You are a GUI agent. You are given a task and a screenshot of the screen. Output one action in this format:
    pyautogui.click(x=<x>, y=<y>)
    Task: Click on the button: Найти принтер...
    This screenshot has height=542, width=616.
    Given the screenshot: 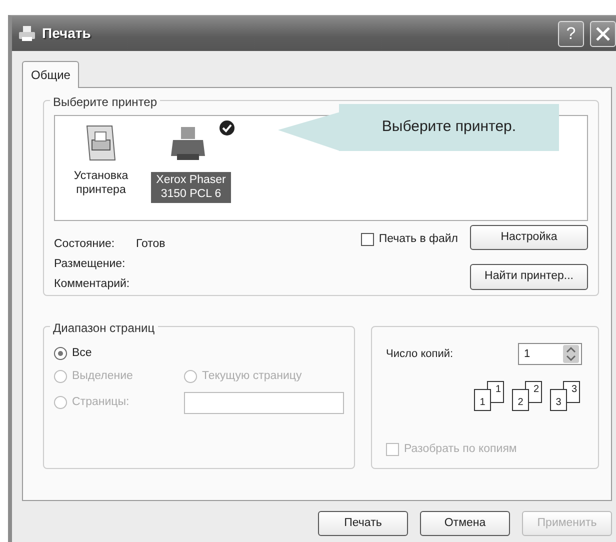 What is the action you would take?
    pyautogui.click(x=529, y=277)
    